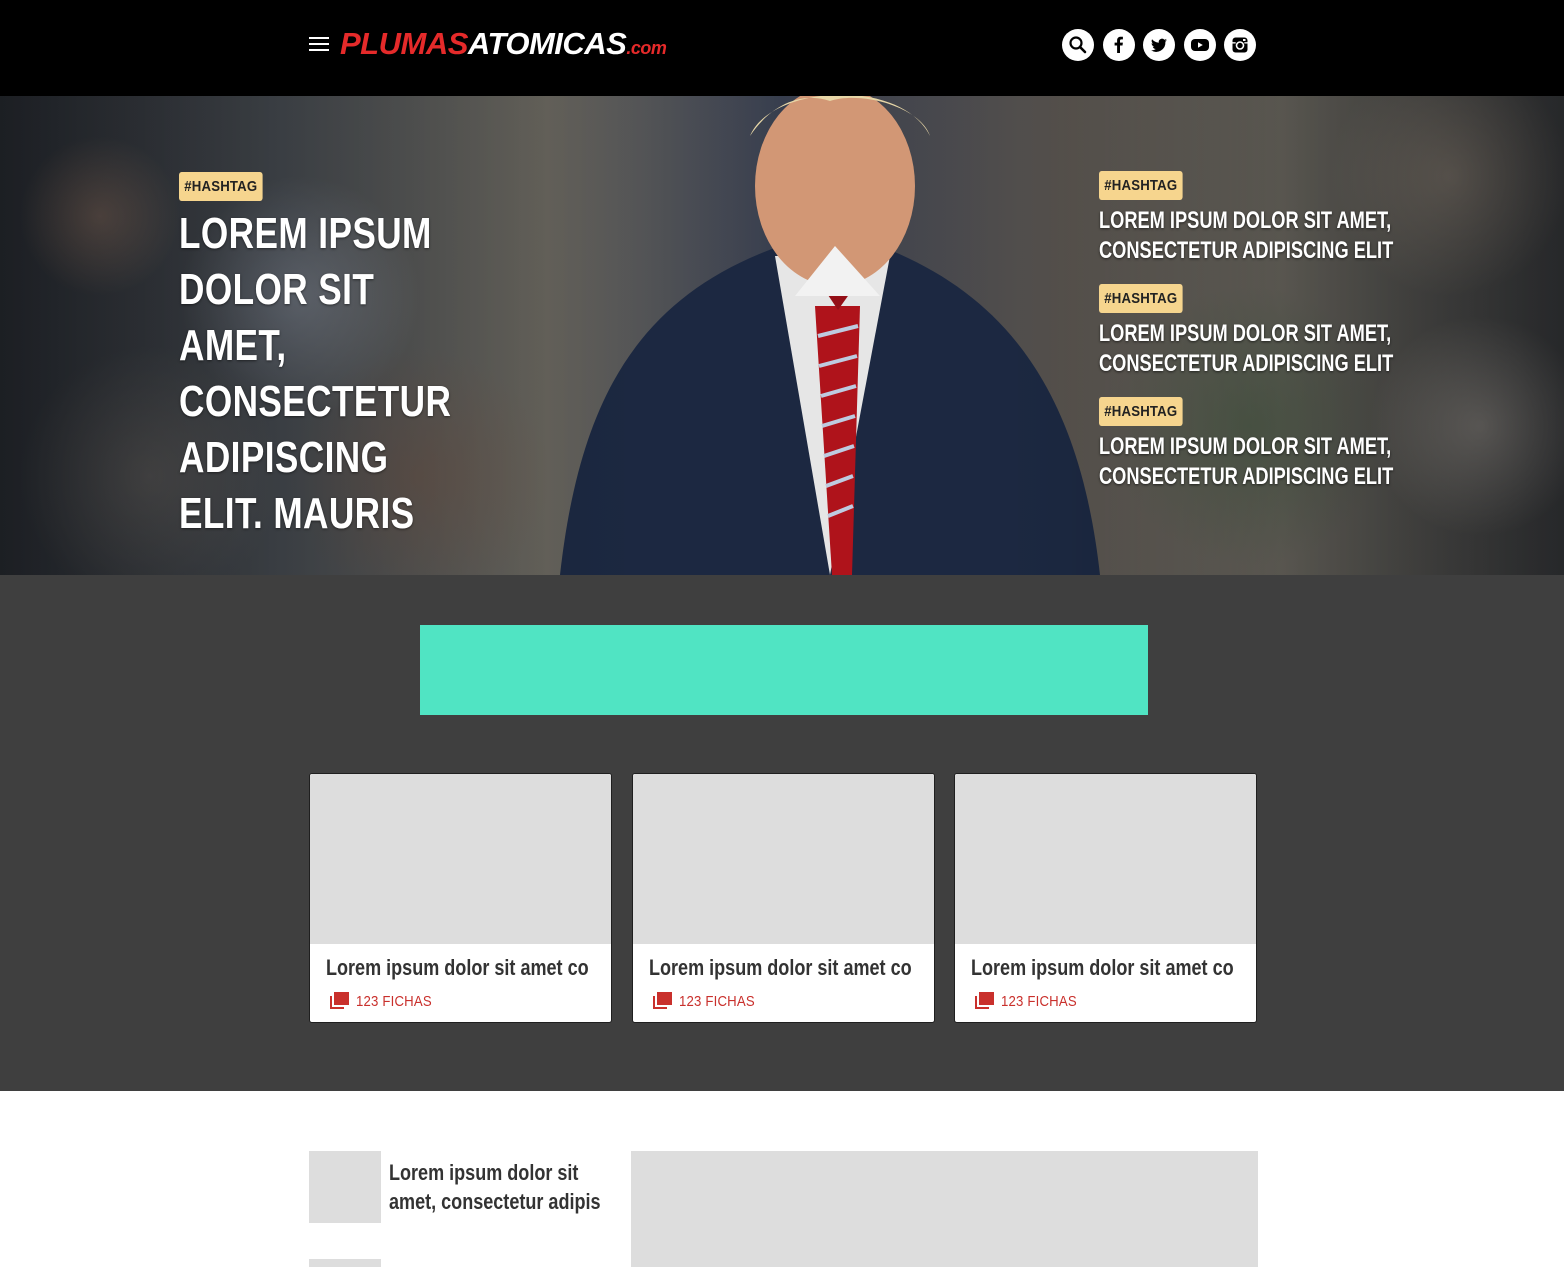 This screenshot has width=1564, height=1267. Describe the element at coordinates (782, 48) in the screenshot. I see `top-navbar: PLUMASATOMICAS.com` at that location.